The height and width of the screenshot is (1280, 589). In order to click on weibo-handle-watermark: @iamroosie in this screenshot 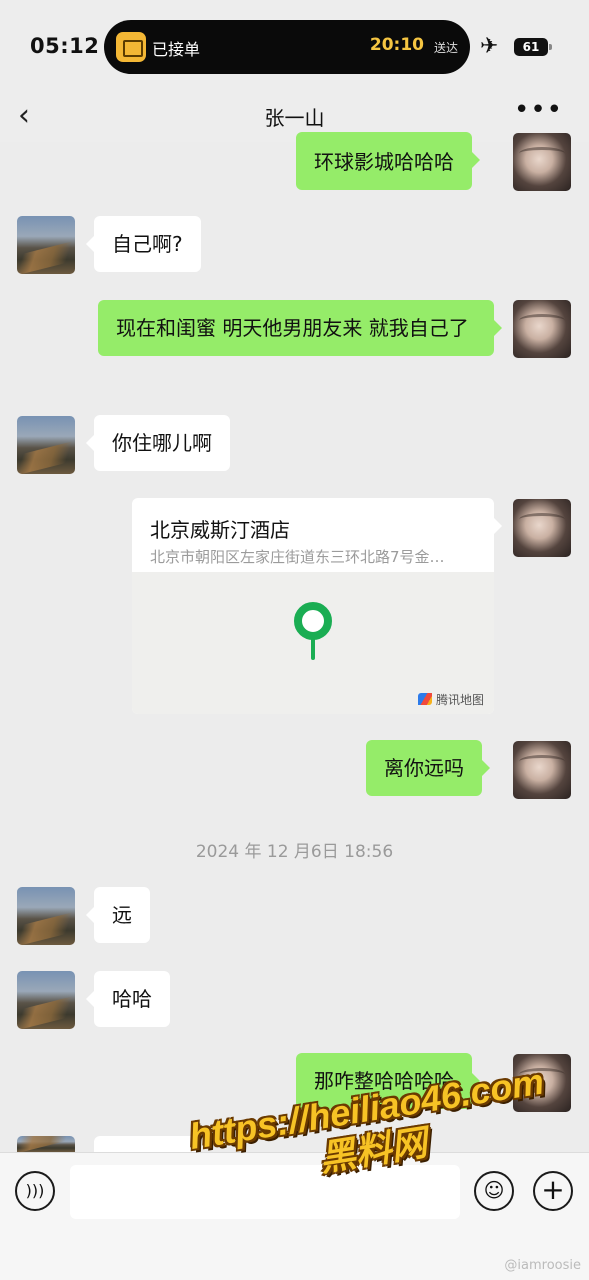, I will do `click(542, 1265)`.